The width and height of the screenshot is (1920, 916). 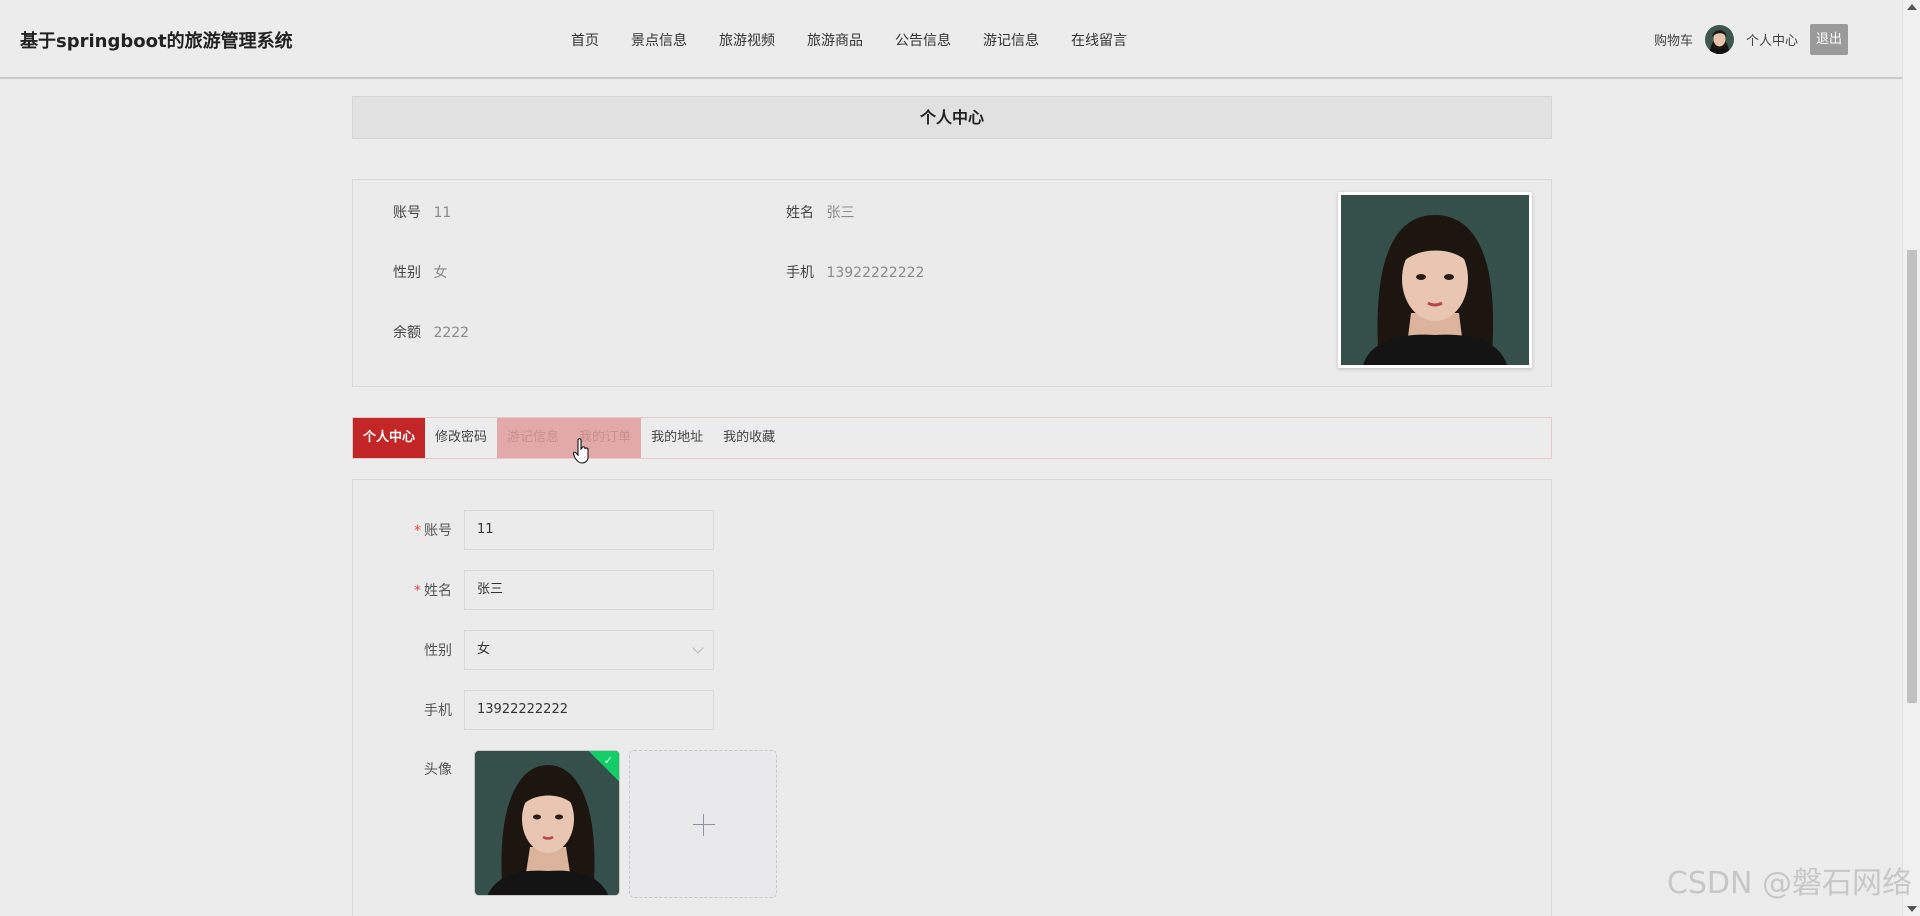 I want to click on phone-input: 13922222222, so click(x=589, y=710).